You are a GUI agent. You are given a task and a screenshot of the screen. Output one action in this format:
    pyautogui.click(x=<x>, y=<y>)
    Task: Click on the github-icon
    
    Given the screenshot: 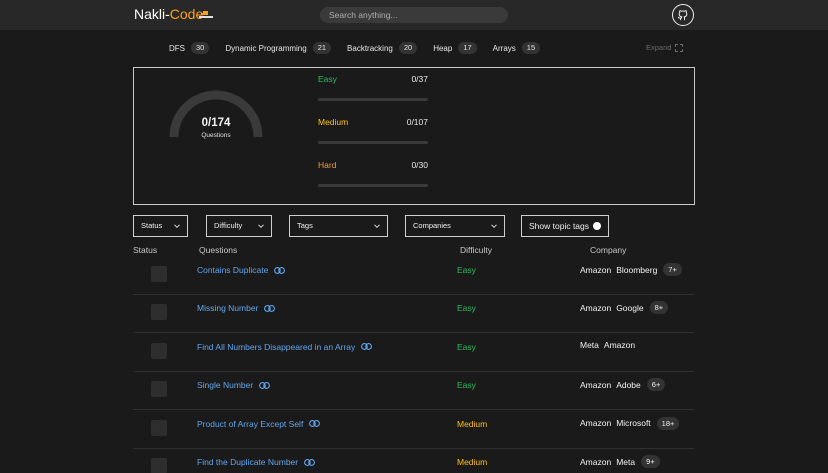 What is the action you would take?
    pyautogui.click(x=682, y=15)
    